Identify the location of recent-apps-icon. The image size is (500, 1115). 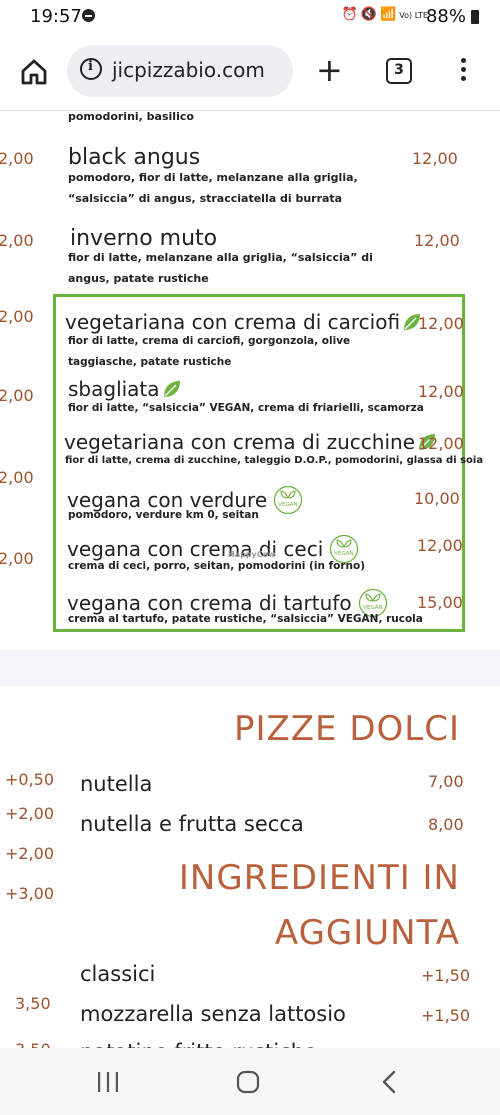
(108, 1082).